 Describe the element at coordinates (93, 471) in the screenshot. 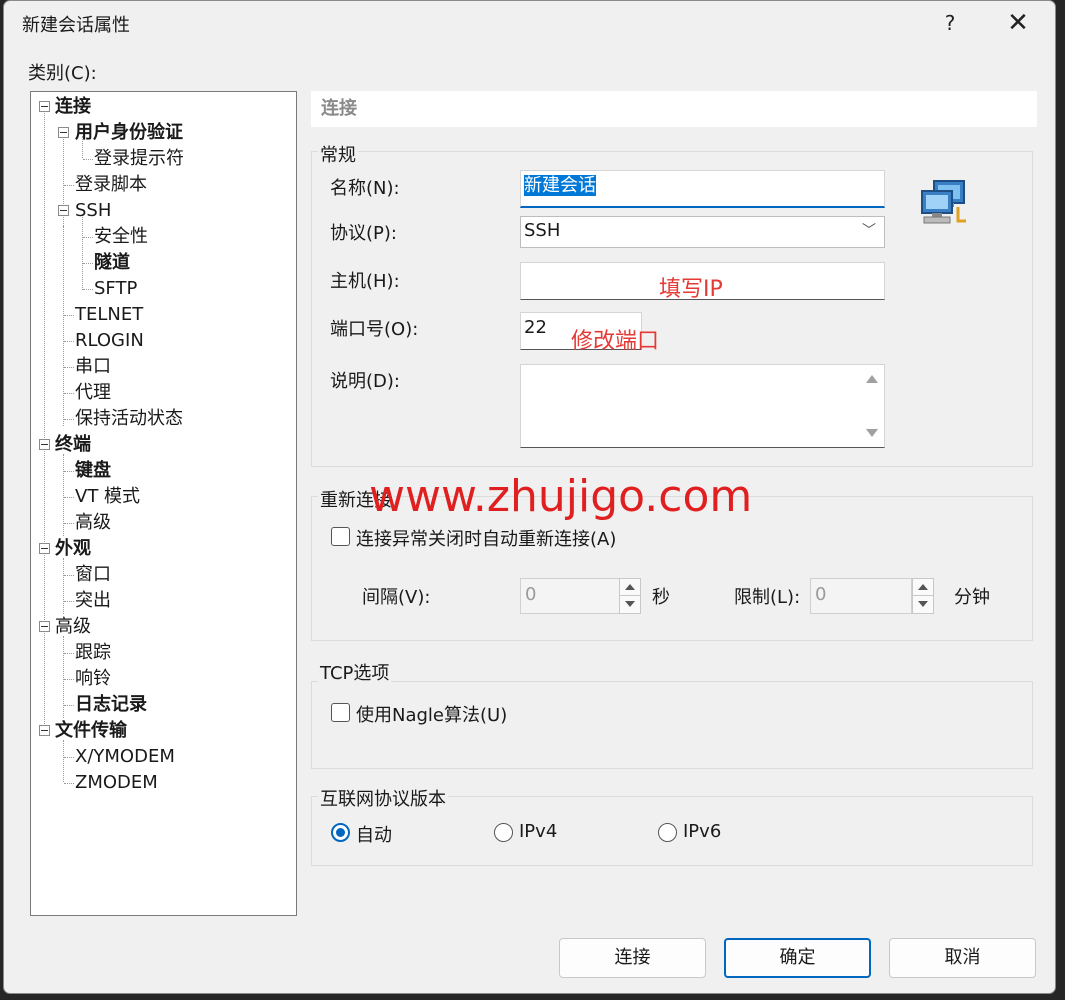

I see `tree-item-keyboard: 键盘` at that location.